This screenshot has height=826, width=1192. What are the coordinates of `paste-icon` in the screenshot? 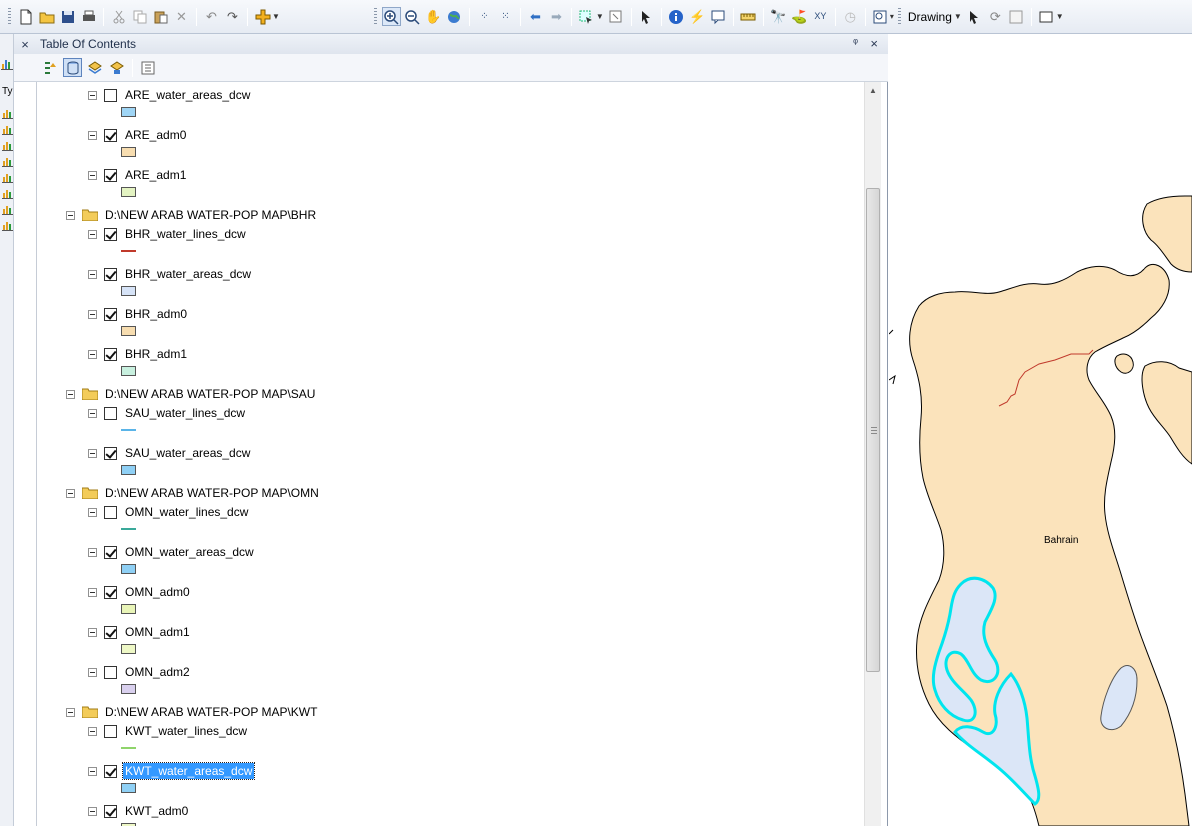 It's located at (160, 16).